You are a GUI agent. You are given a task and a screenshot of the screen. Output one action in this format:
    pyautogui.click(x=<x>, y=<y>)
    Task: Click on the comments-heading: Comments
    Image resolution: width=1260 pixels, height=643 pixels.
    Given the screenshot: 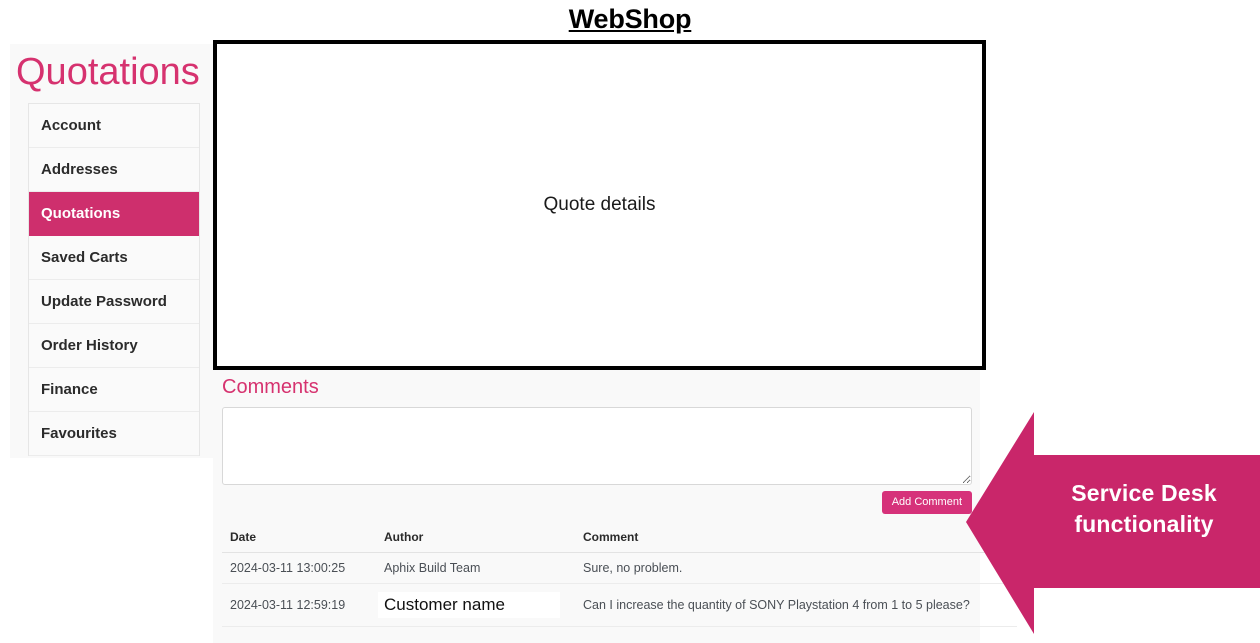 What is the action you would take?
    pyautogui.click(x=270, y=387)
    